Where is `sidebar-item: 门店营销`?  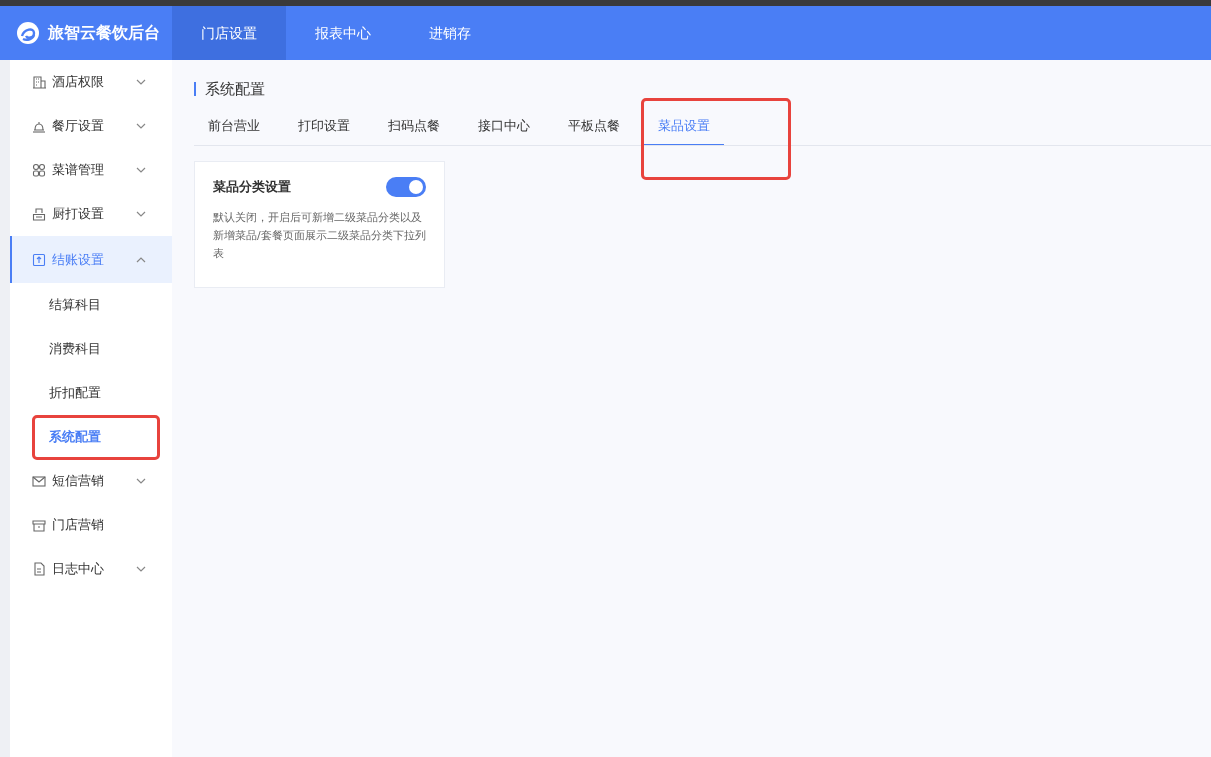 sidebar-item: 门店营销 is located at coordinates (91, 525).